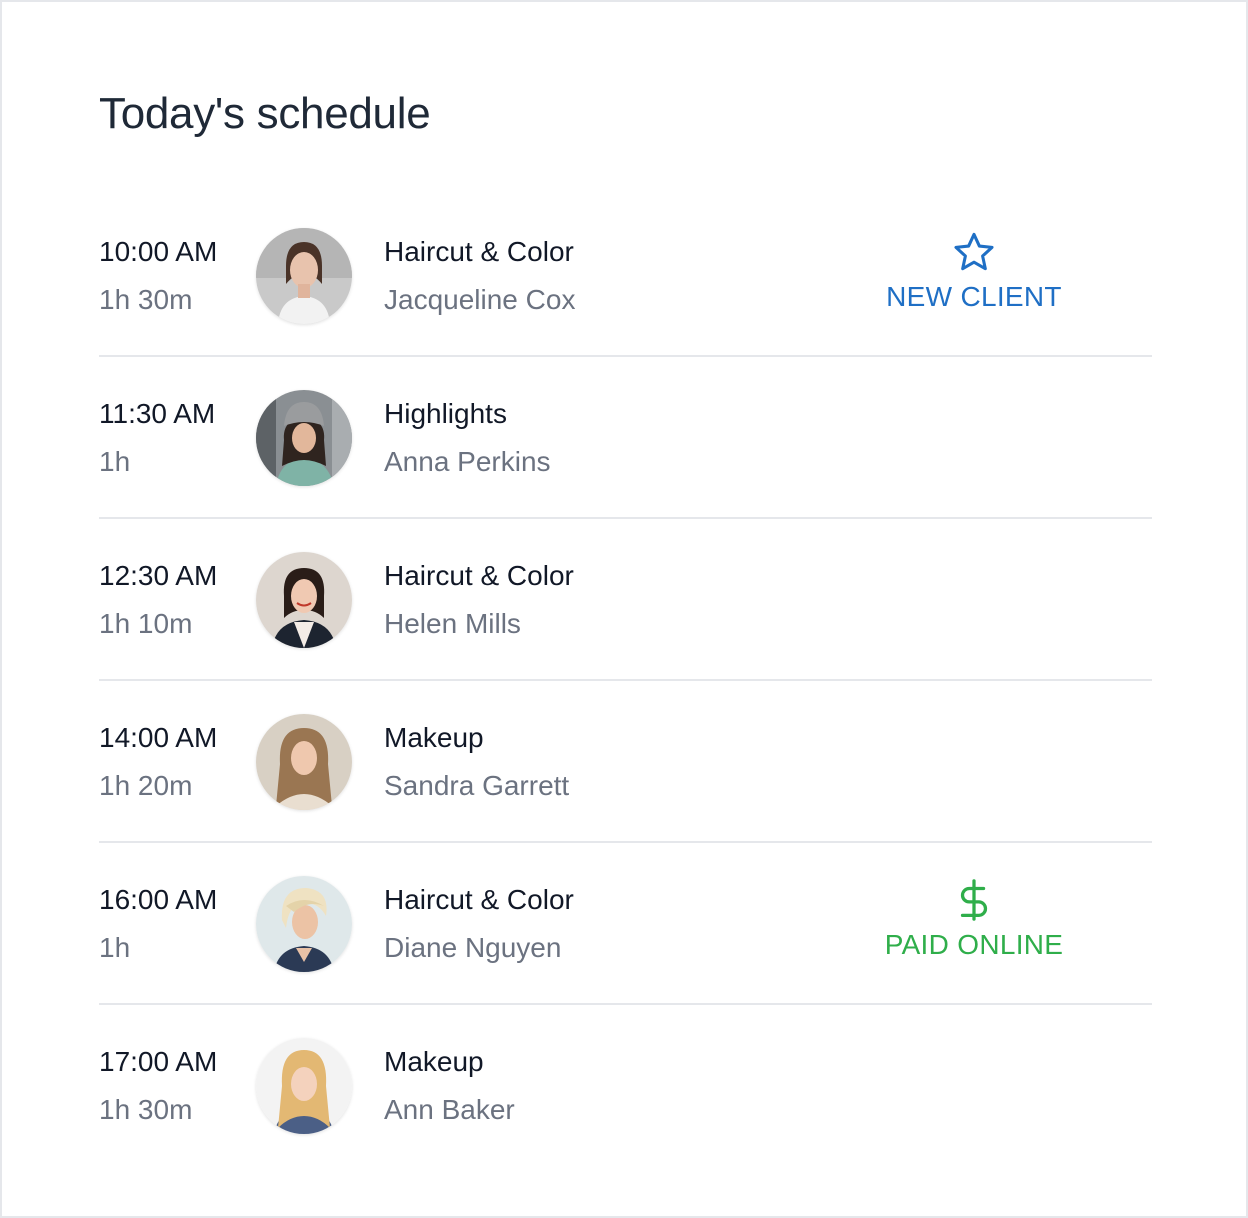 The image size is (1248, 1218). I want to click on paid-online-badge: PAID ONLINE, so click(974, 920).